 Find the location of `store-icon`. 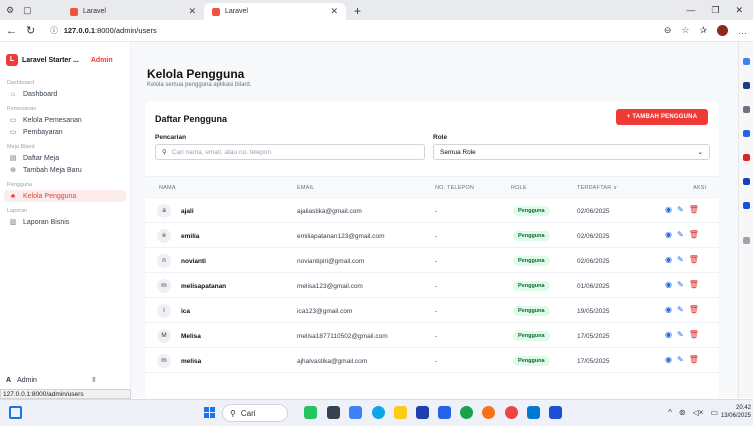

store-icon is located at coordinates (422, 412).